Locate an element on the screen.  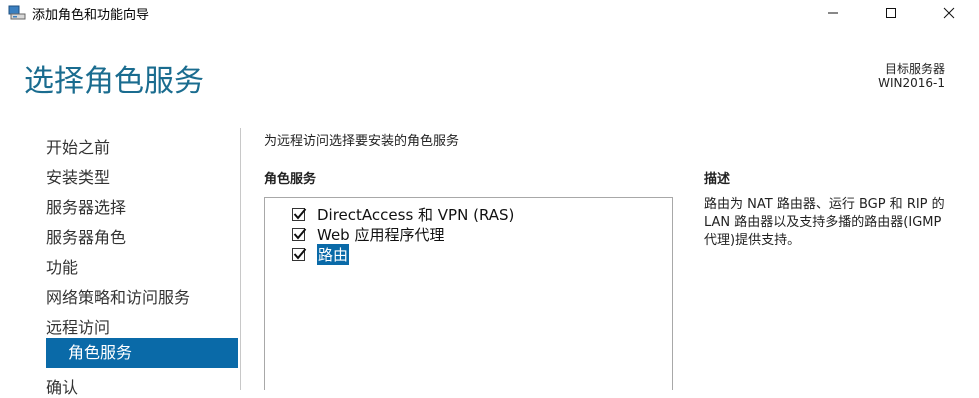
nav-item-before-you-begin: 开始之前 is located at coordinates (78, 146).